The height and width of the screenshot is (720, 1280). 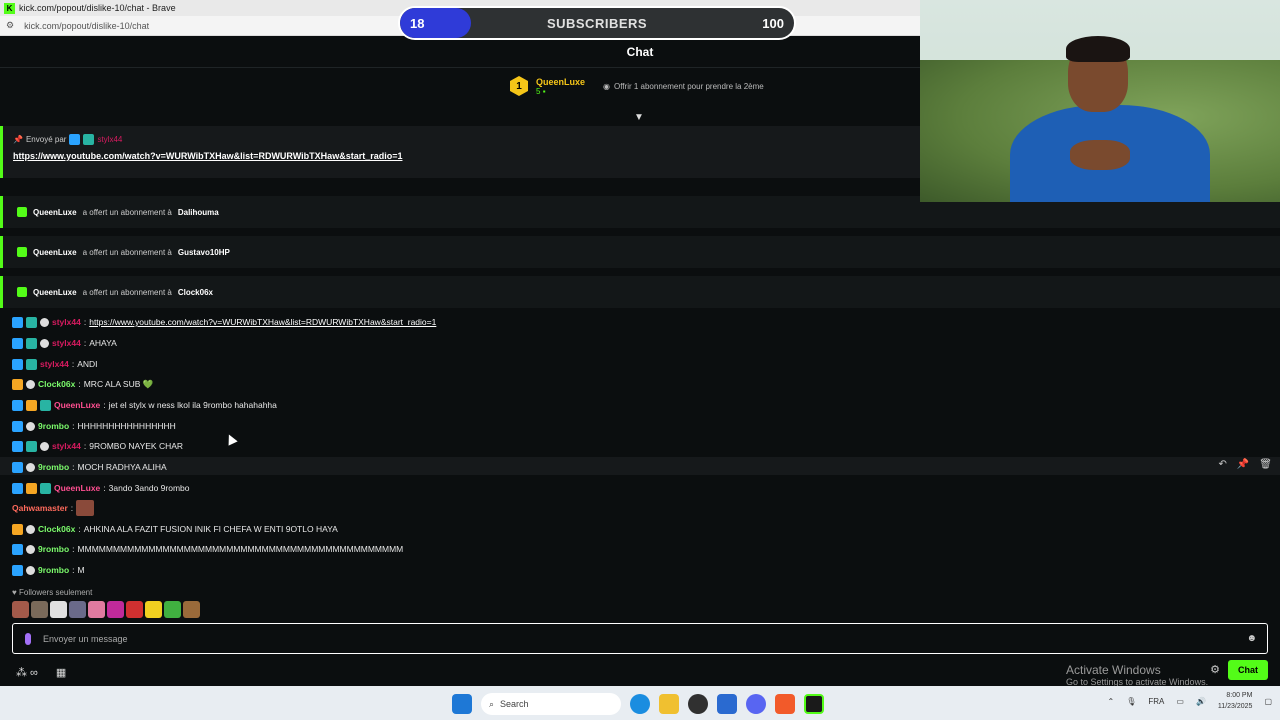 What do you see at coordinates (640, 704) in the screenshot?
I see `edge-icon` at bounding box center [640, 704].